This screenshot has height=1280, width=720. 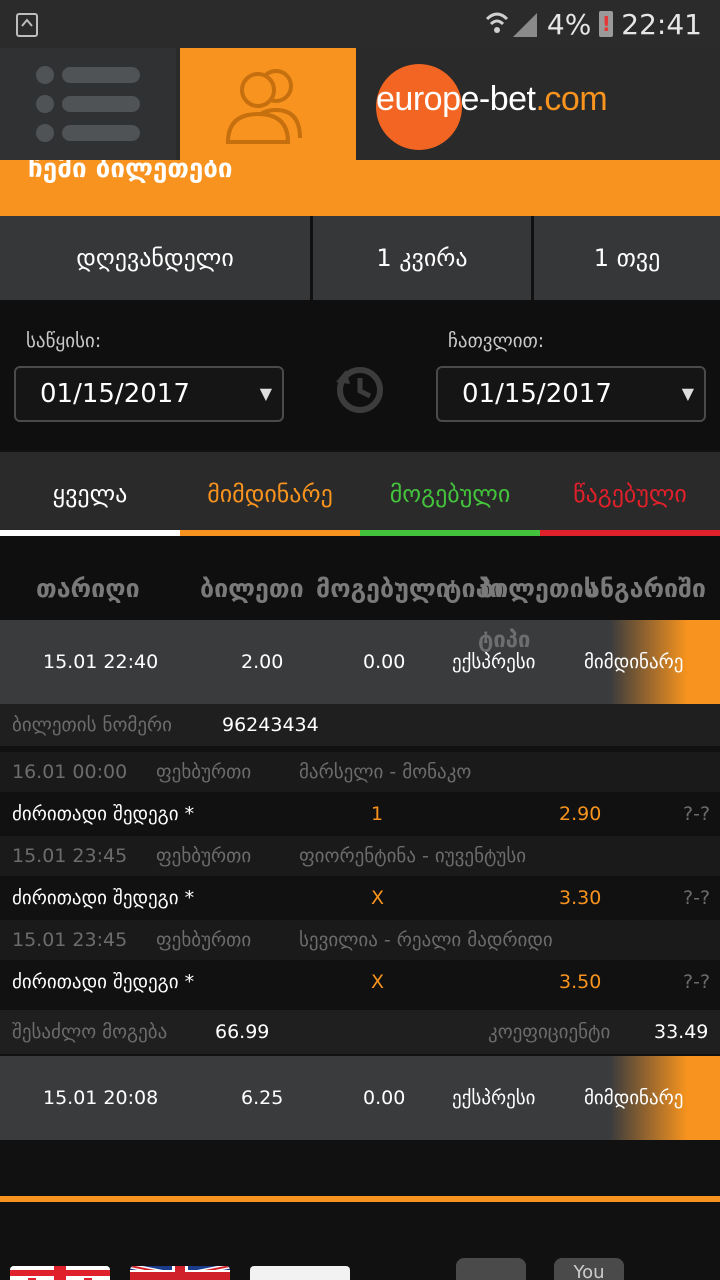 I want to click on russian-flag-icon, so click(x=300, y=1273).